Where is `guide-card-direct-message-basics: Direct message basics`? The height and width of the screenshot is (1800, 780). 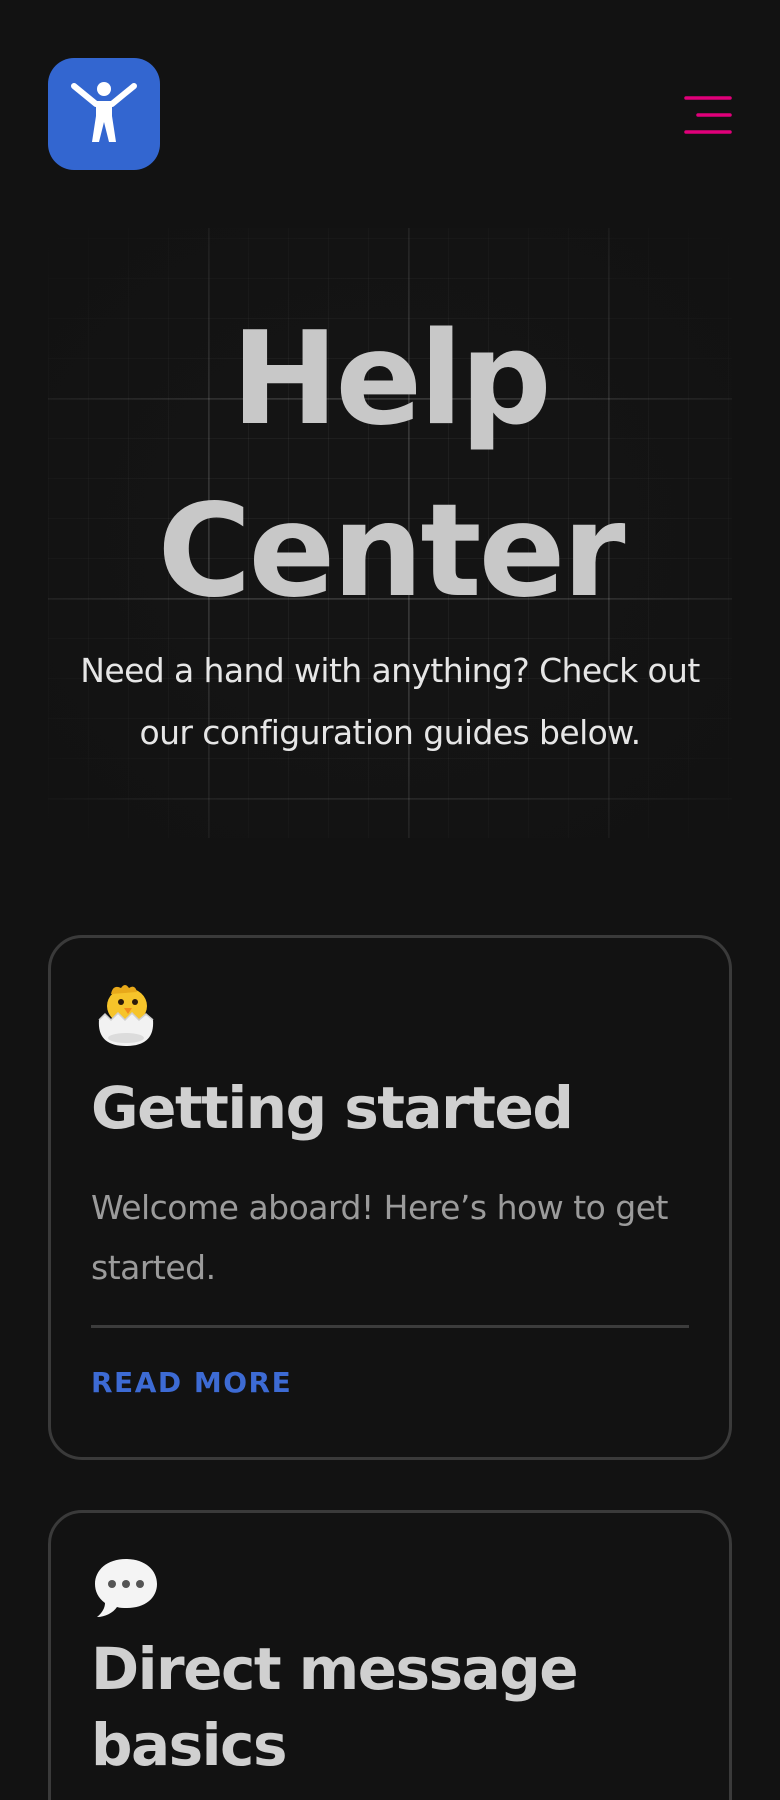 guide-card-direct-message-basics: Direct message basics is located at coordinates (390, 1655).